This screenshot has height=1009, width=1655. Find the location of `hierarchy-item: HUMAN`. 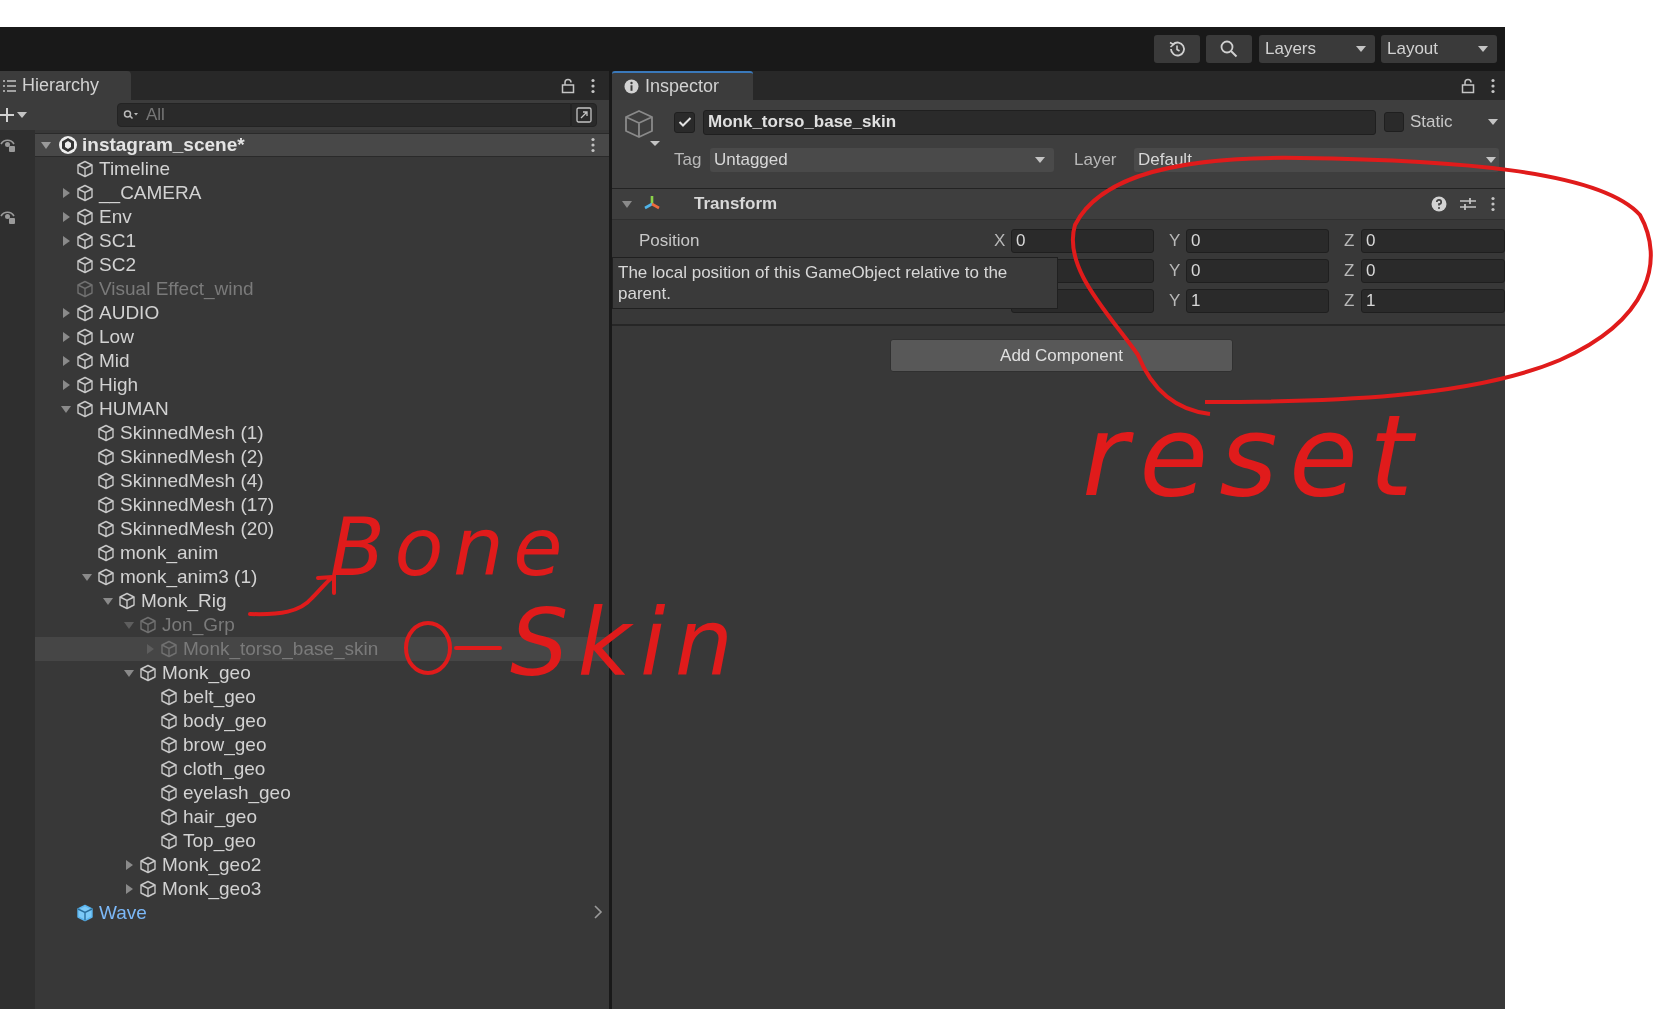

hierarchy-item: HUMAN is located at coordinates (322, 409).